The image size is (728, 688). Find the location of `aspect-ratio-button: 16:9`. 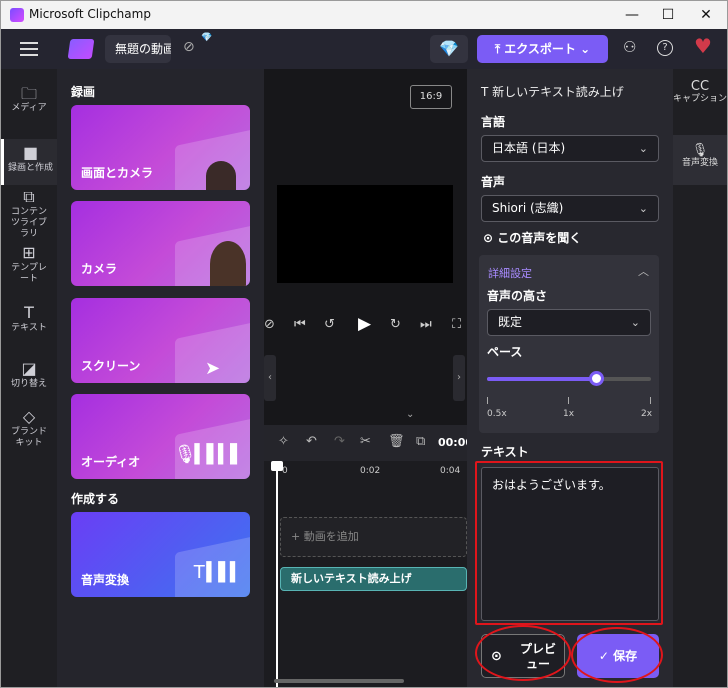

aspect-ratio-button: 16:9 is located at coordinates (431, 97).